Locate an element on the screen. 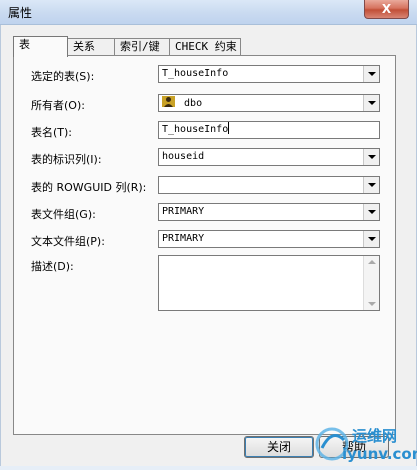  tab-check-constraints: CHECK 约束 is located at coordinates (205, 46).